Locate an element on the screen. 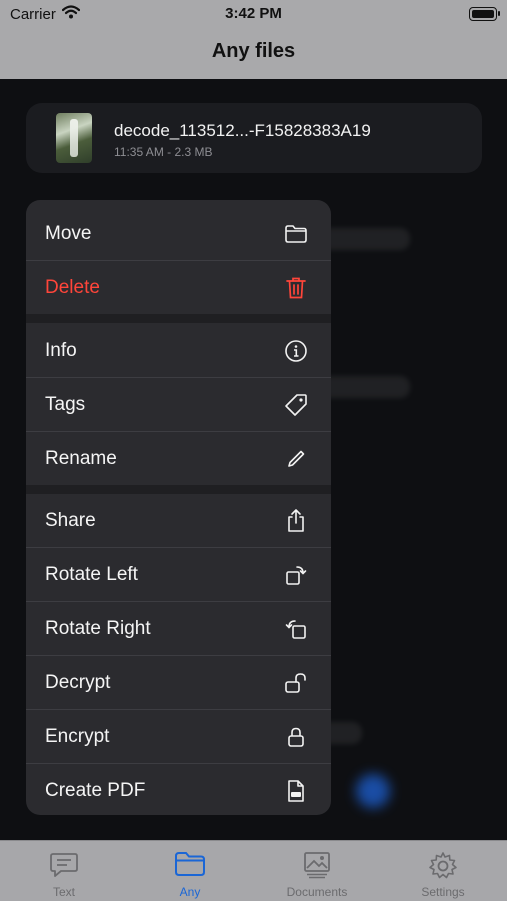 This screenshot has height=901, width=507. tab-any: Any is located at coordinates (190, 871).